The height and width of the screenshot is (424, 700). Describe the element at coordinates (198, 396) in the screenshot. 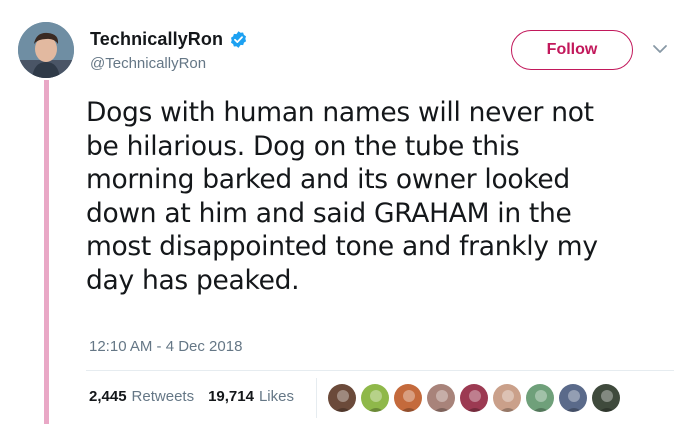

I see `tweet-stats: 2,445 Retweets 19,714 Likes` at that location.